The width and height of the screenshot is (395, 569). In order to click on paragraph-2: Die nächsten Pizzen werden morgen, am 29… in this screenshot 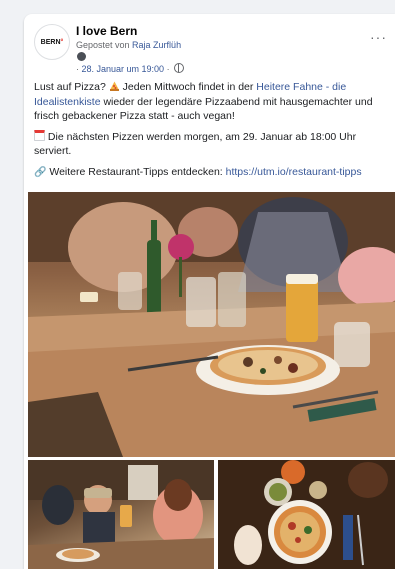, I will do `click(212, 144)`.